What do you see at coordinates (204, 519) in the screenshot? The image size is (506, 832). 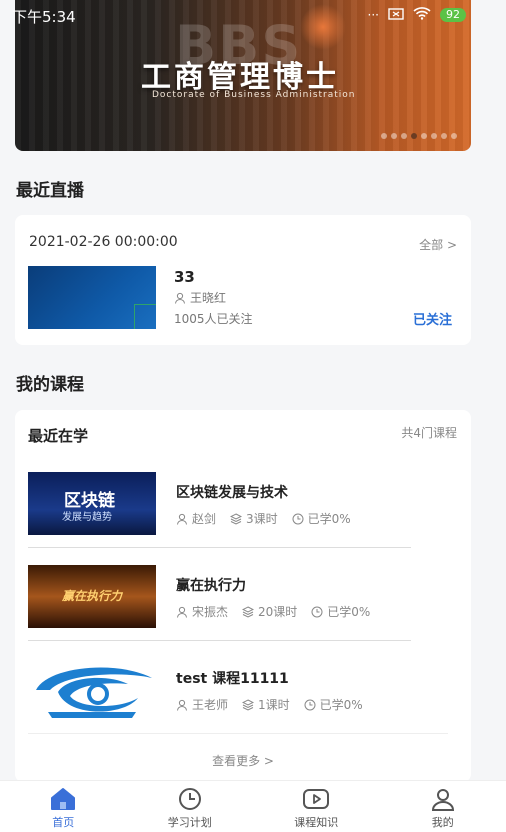 I see `course-teacher: 赵剑` at bounding box center [204, 519].